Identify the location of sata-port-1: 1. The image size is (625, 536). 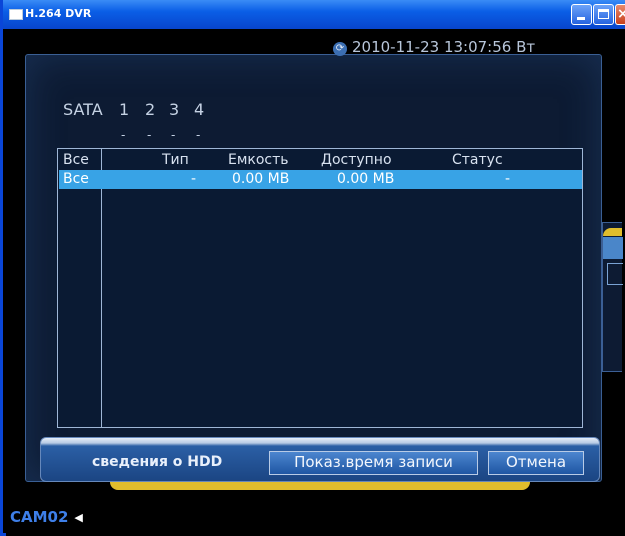
(124, 109).